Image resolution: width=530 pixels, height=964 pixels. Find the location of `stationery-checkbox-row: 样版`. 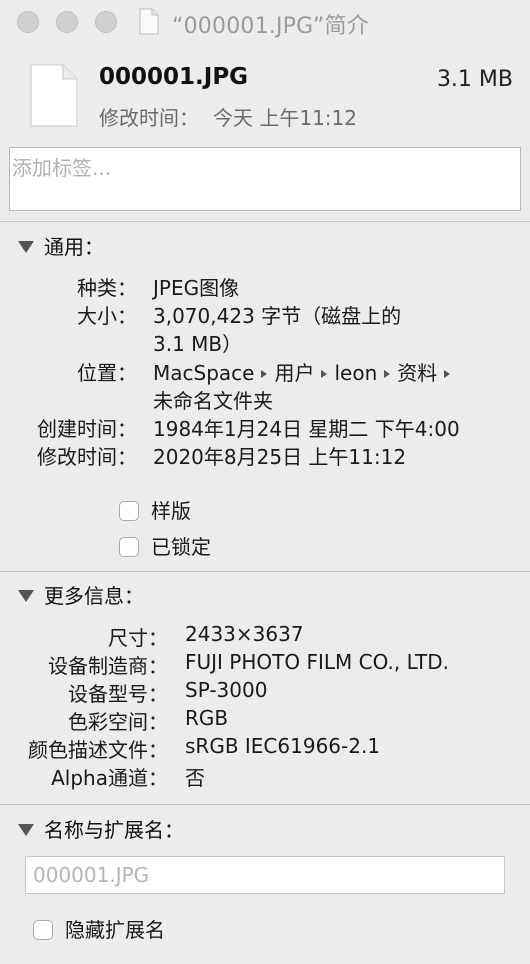

stationery-checkbox-row: 样版 is located at coordinates (155, 509).